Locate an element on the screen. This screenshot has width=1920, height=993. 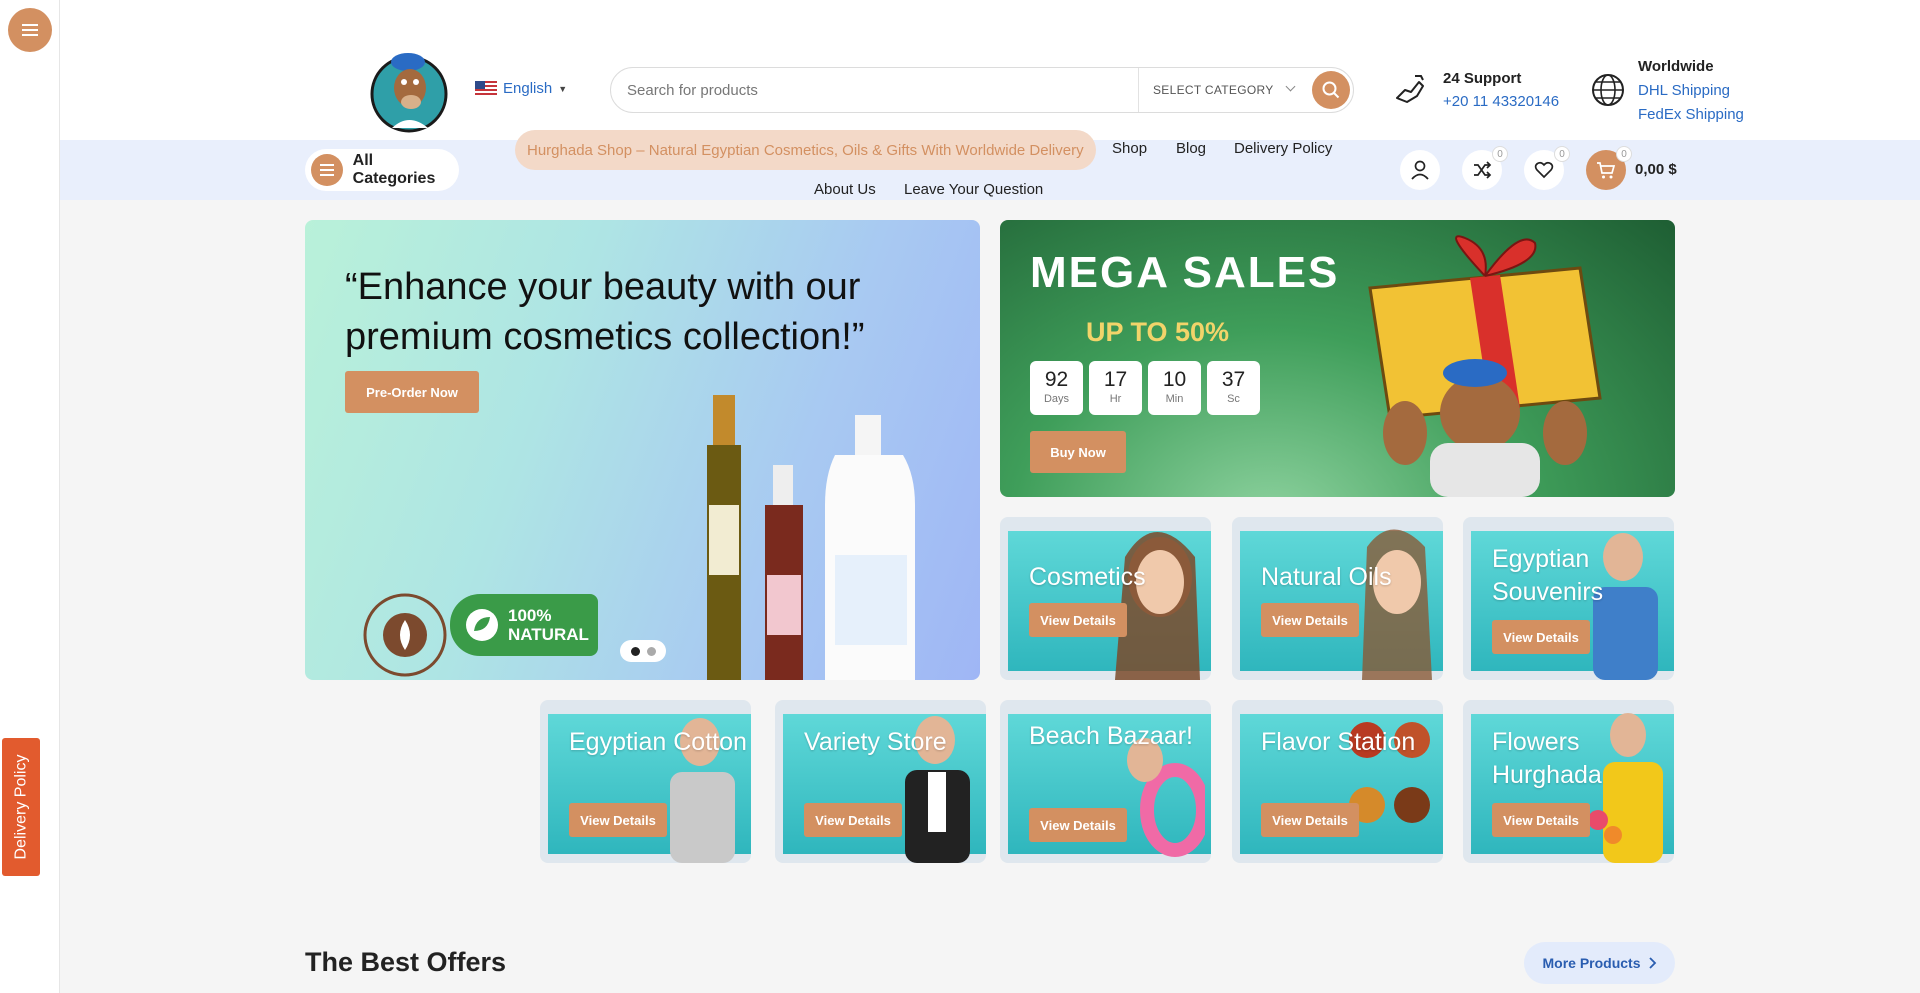
cart-icon is located at coordinates (1606, 170).